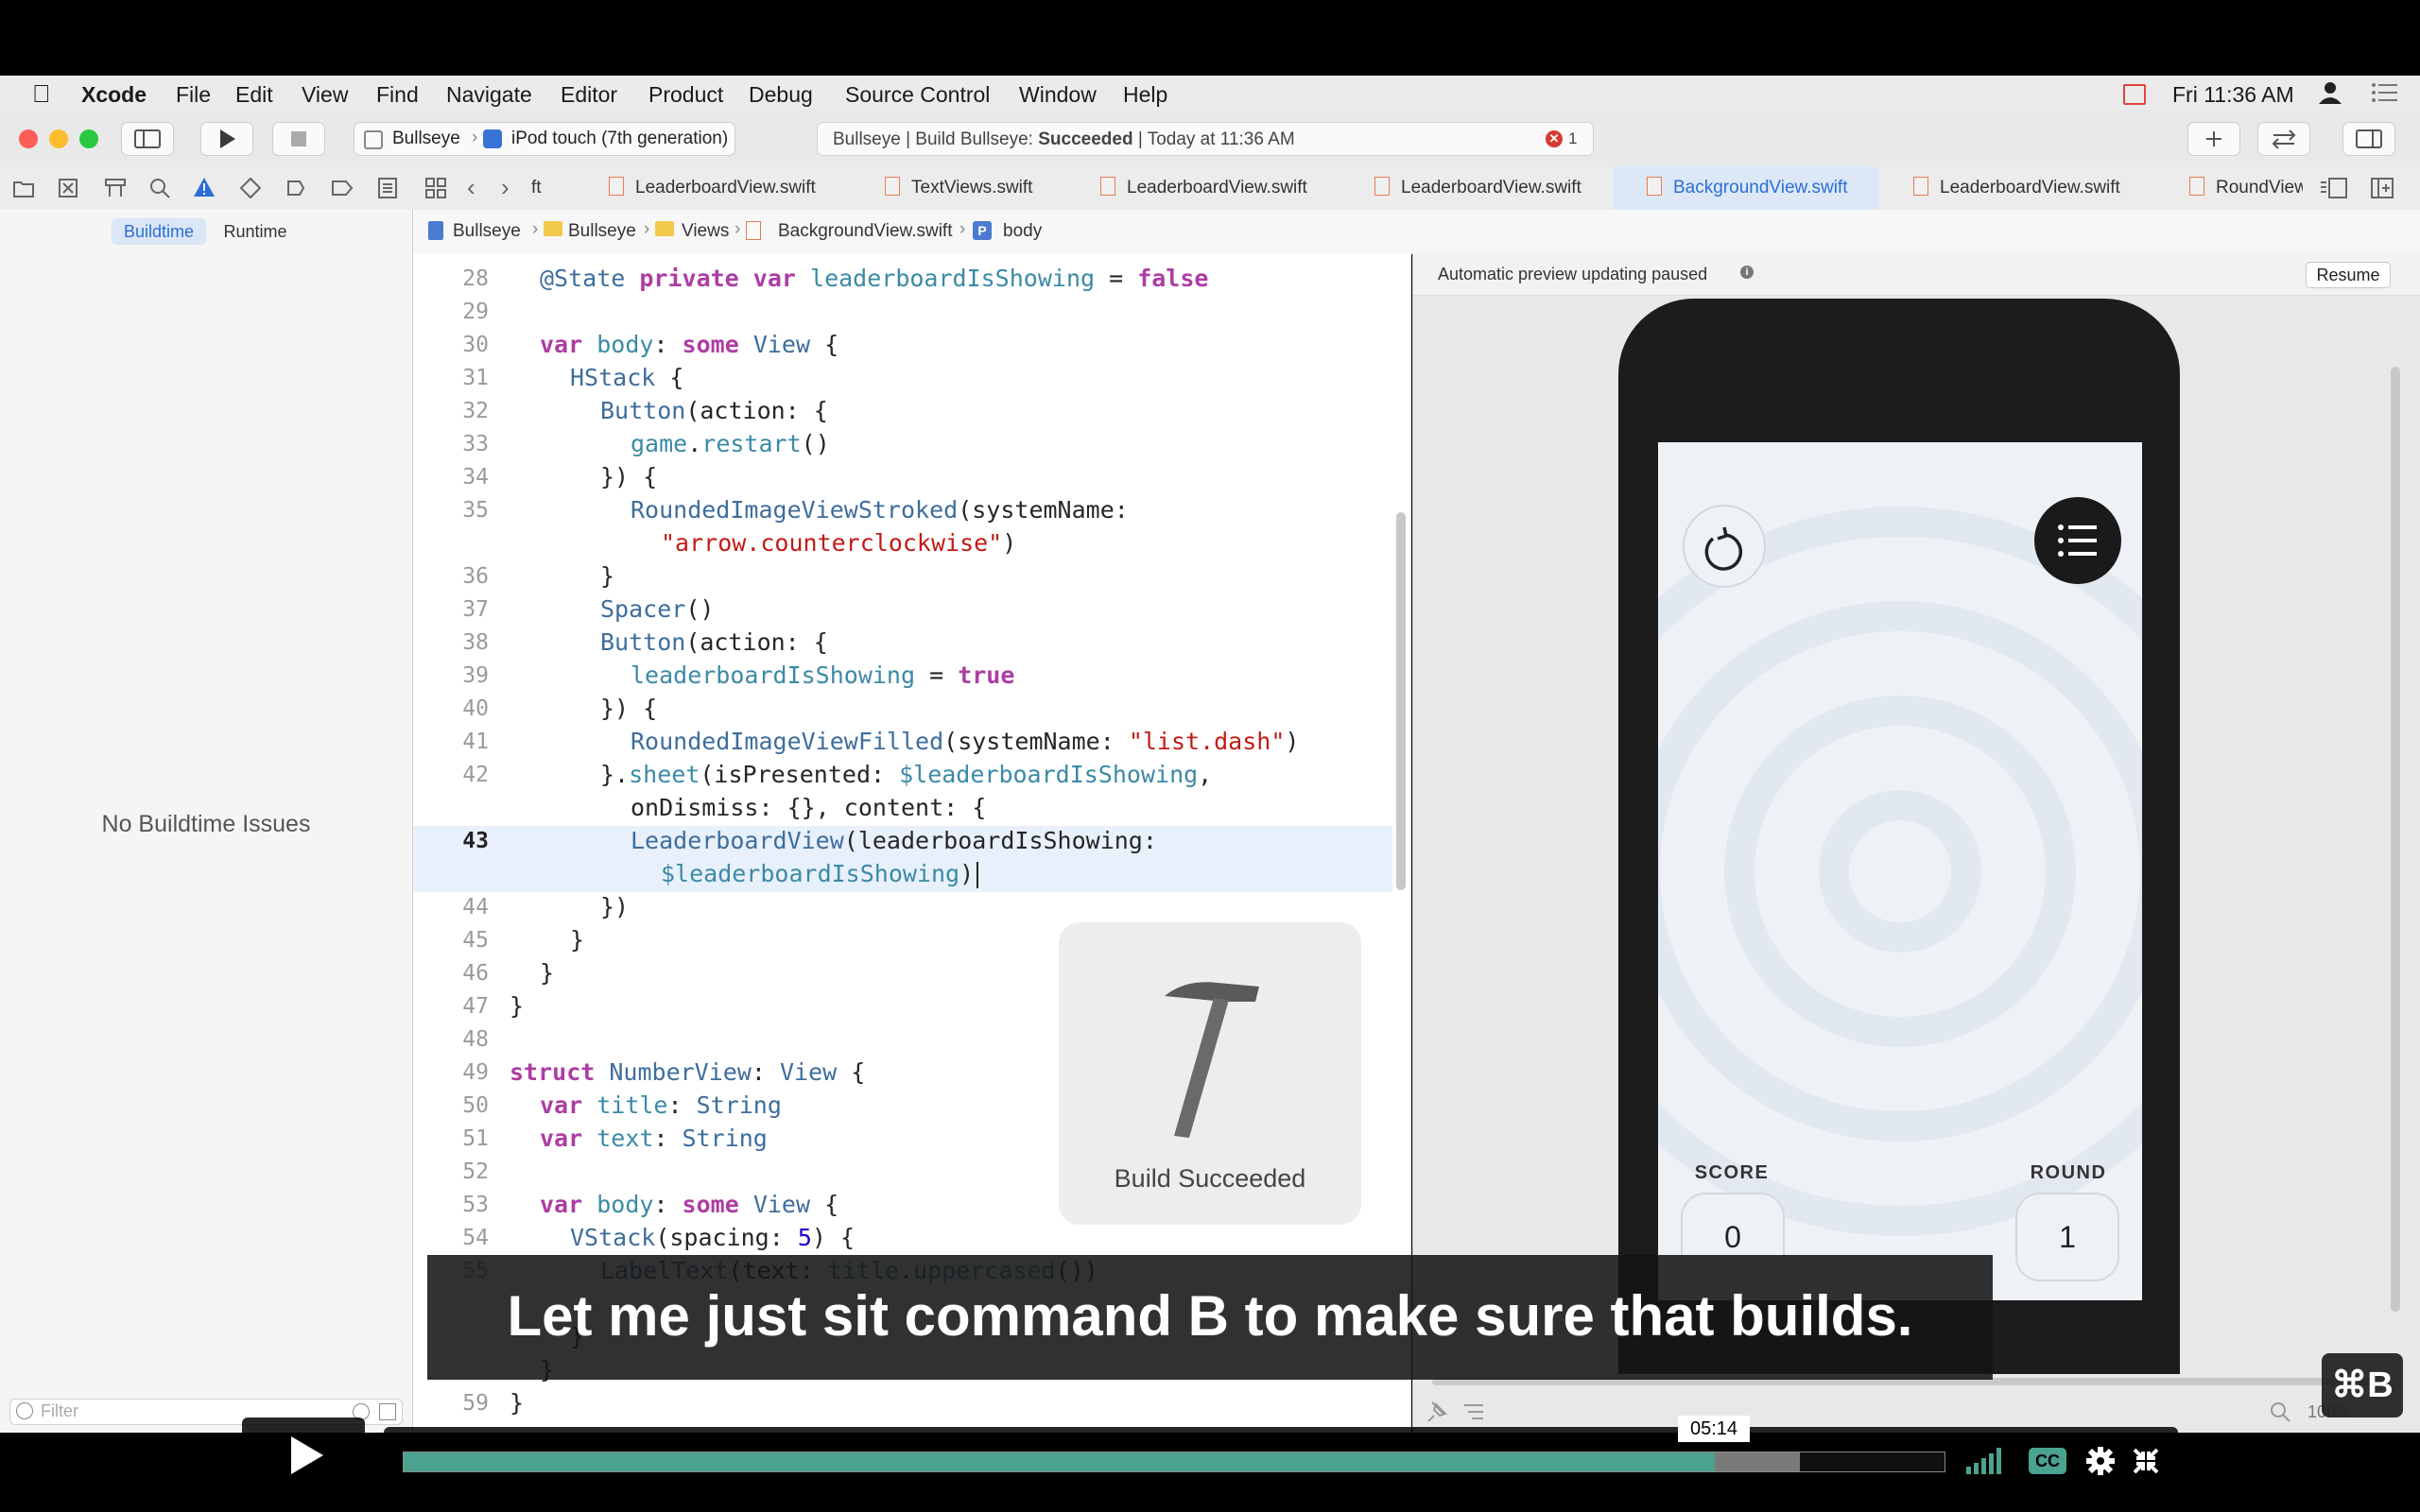 The width and height of the screenshot is (2420, 1512). Describe the element at coordinates (159, 231) in the screenshot. I see `tab-buildtime: Buildtime` at that location.